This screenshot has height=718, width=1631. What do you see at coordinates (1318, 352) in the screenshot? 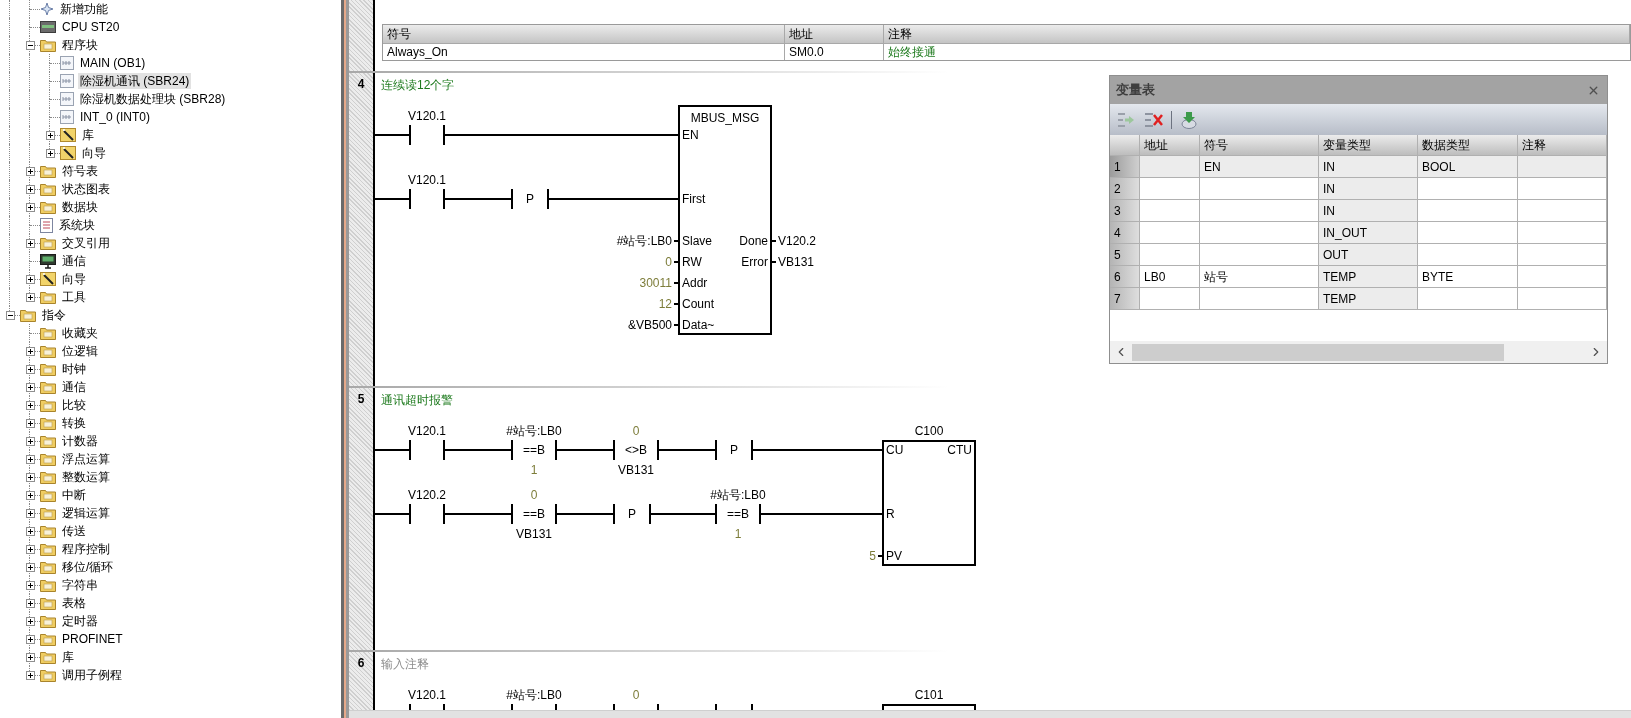
I see `scrollbar-thumb` at bounding box center [1318, 352].